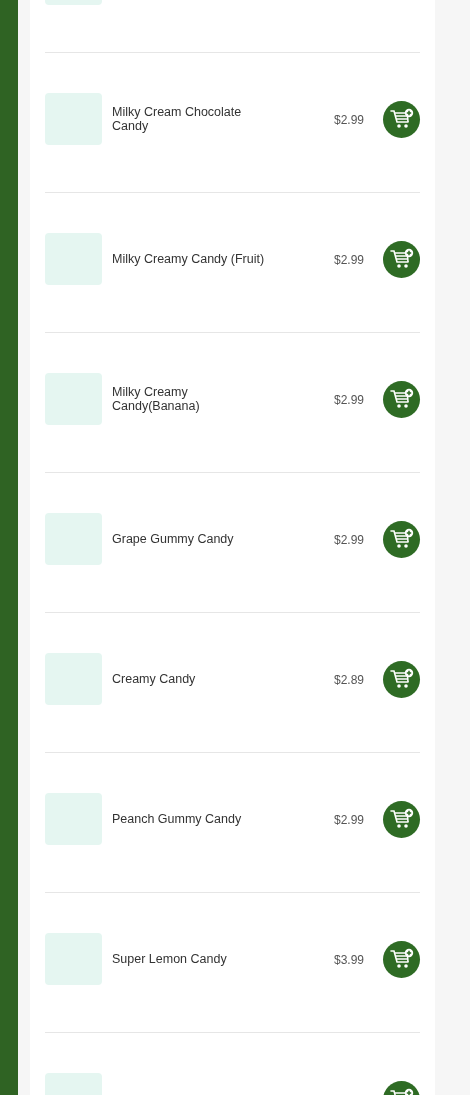 The image size is (470, 1095). I want to click on product-name: Milky Creamy Candy(Banana), so click(156, 399).